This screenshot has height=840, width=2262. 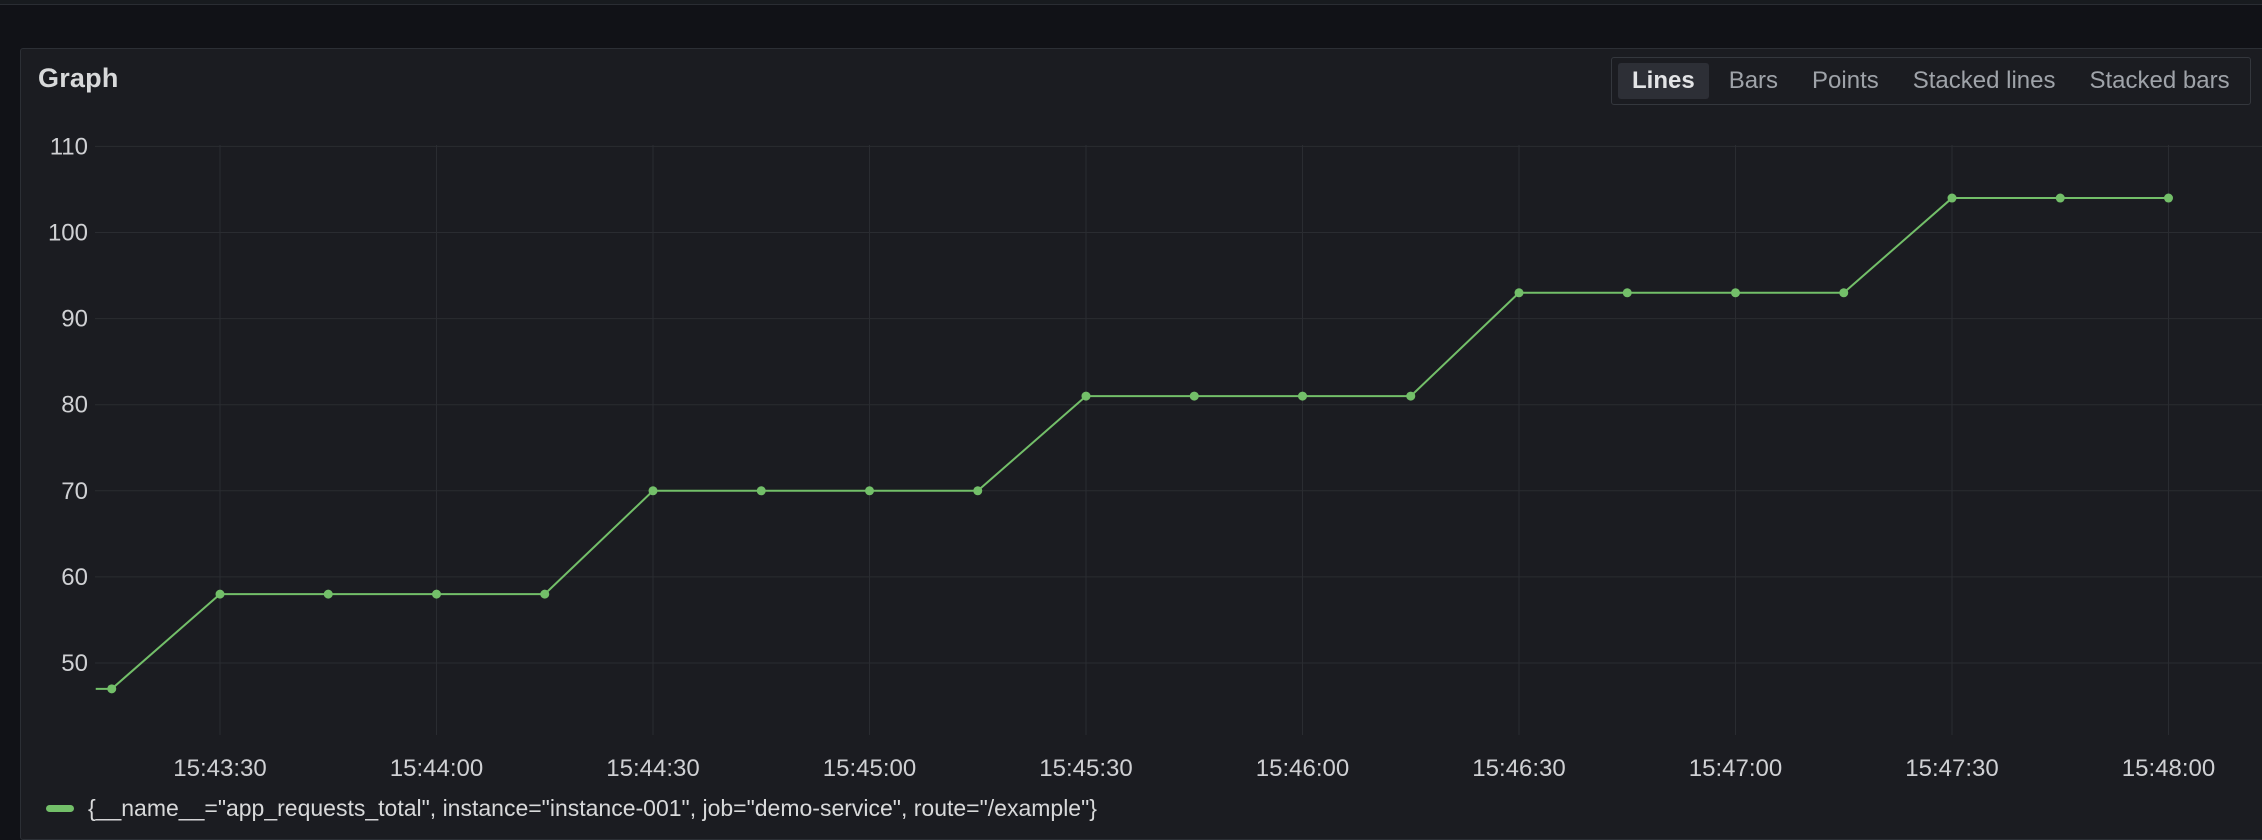 What do you see at coordinates (74, 405) in the screenshot?
I see `y-tick-label: 80` at bounding box center [74, 405].